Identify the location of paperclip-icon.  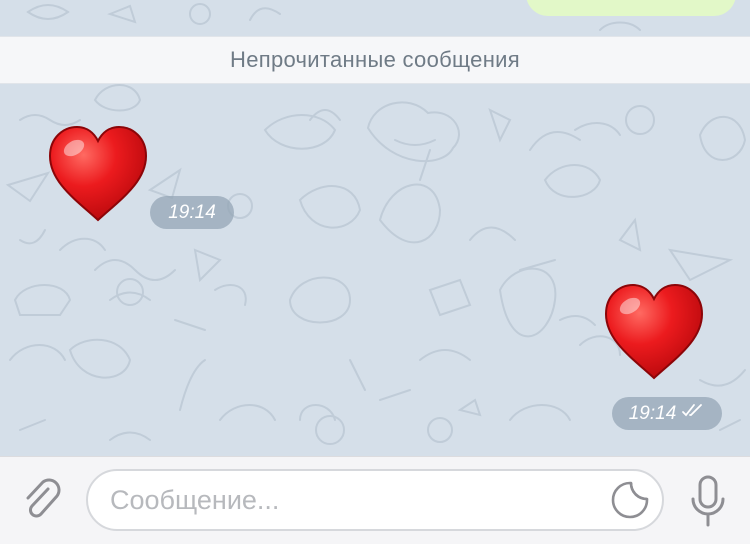
(43, 498).